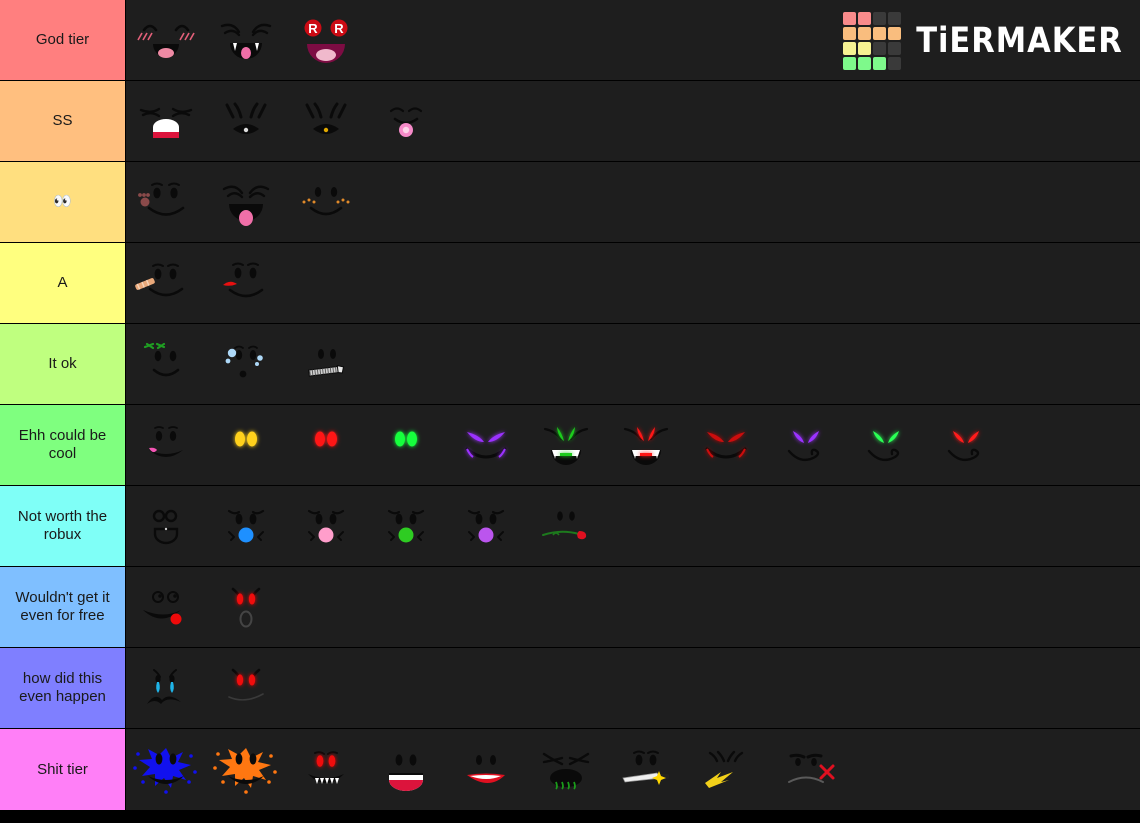  I want to click on red-fang-face, so click(646, 445).